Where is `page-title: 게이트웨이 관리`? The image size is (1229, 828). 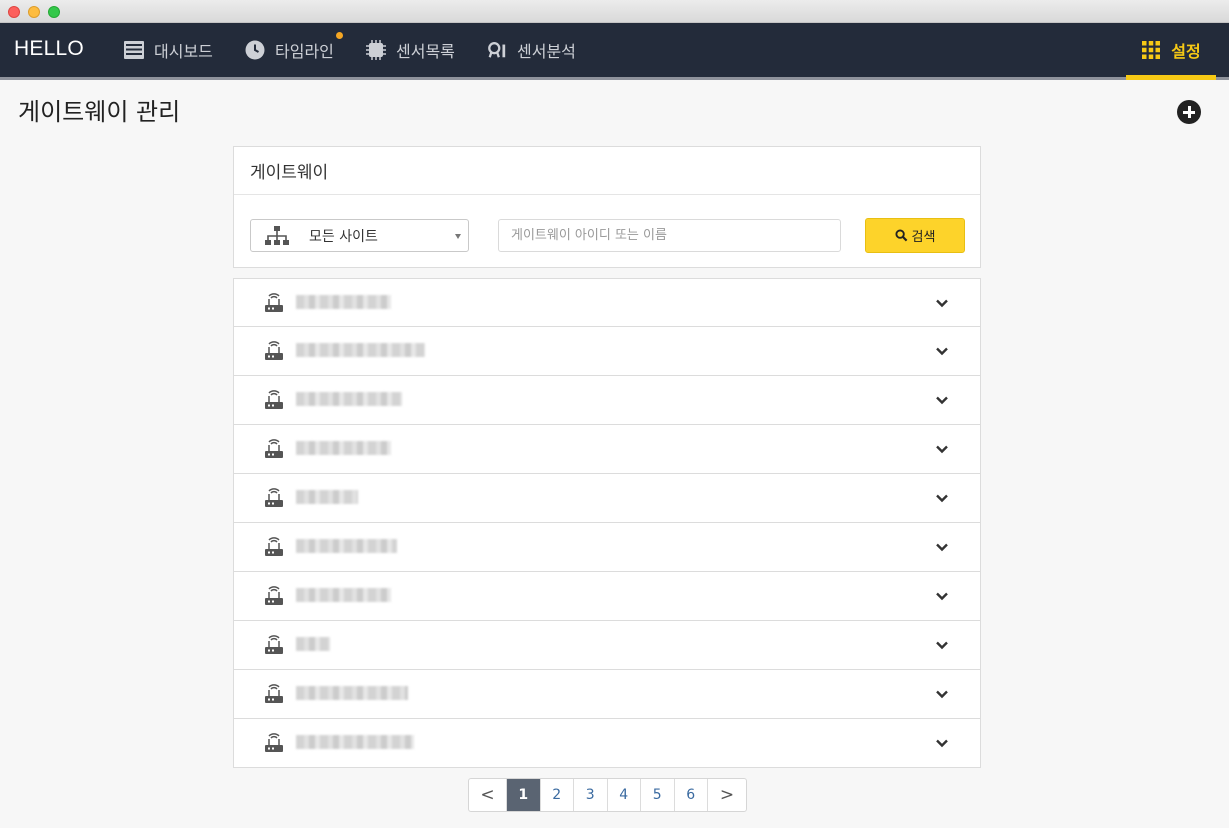
page-title: 게이트웨이 관리 is located at coordinates (99, 112).